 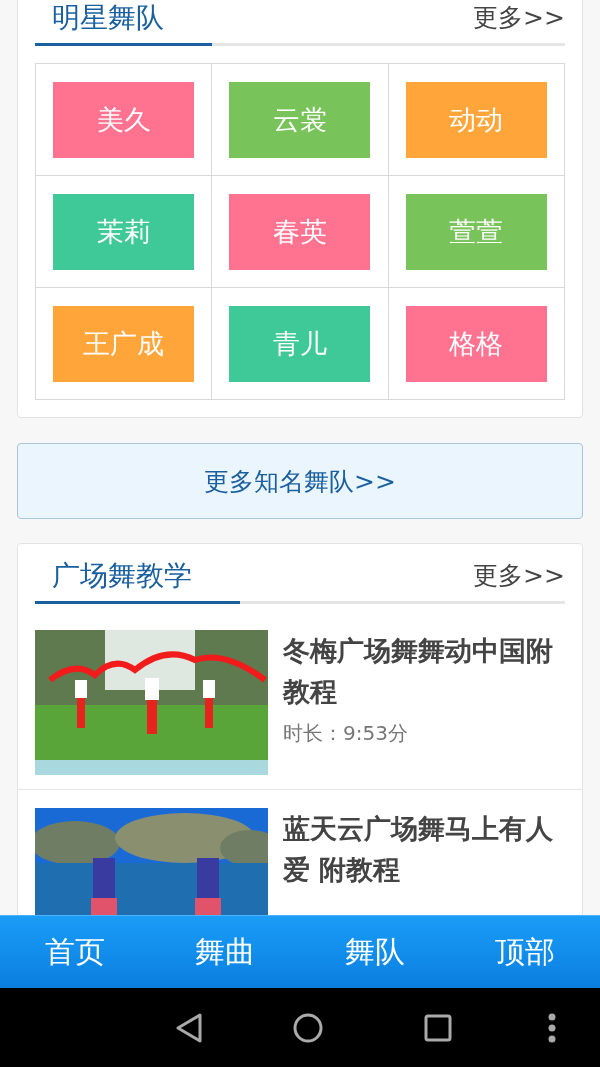 What do you see at coordinates (124, 343) in the screenshot?
I see `team-button: 王广成` at bounding box center [124, 343].